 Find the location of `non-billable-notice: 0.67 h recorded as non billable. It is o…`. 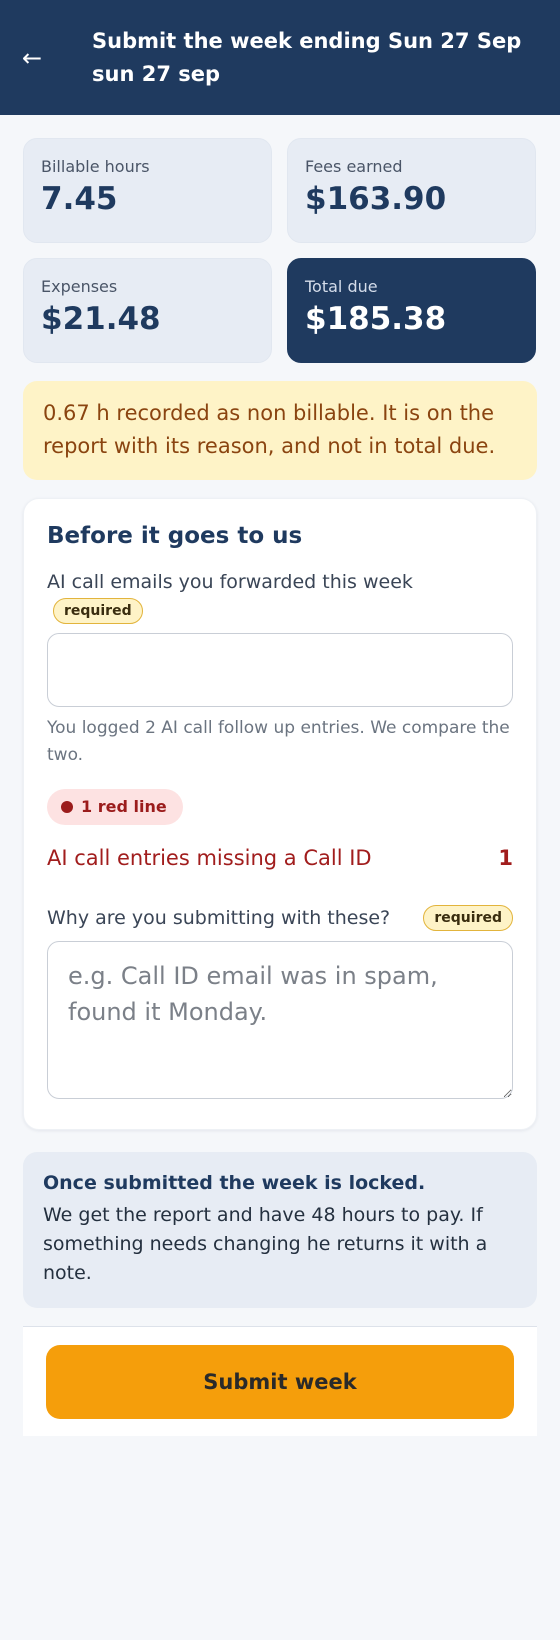

non-billable-notice: 0.67 h recorded as non billable. It is o… is located at coordinates (280, 430).